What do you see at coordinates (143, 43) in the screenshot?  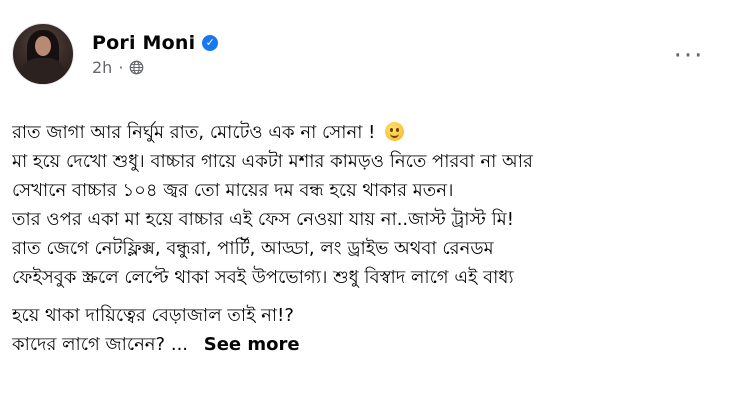 I see `author-name: Pori Moni` at bounding box center [143, 43].